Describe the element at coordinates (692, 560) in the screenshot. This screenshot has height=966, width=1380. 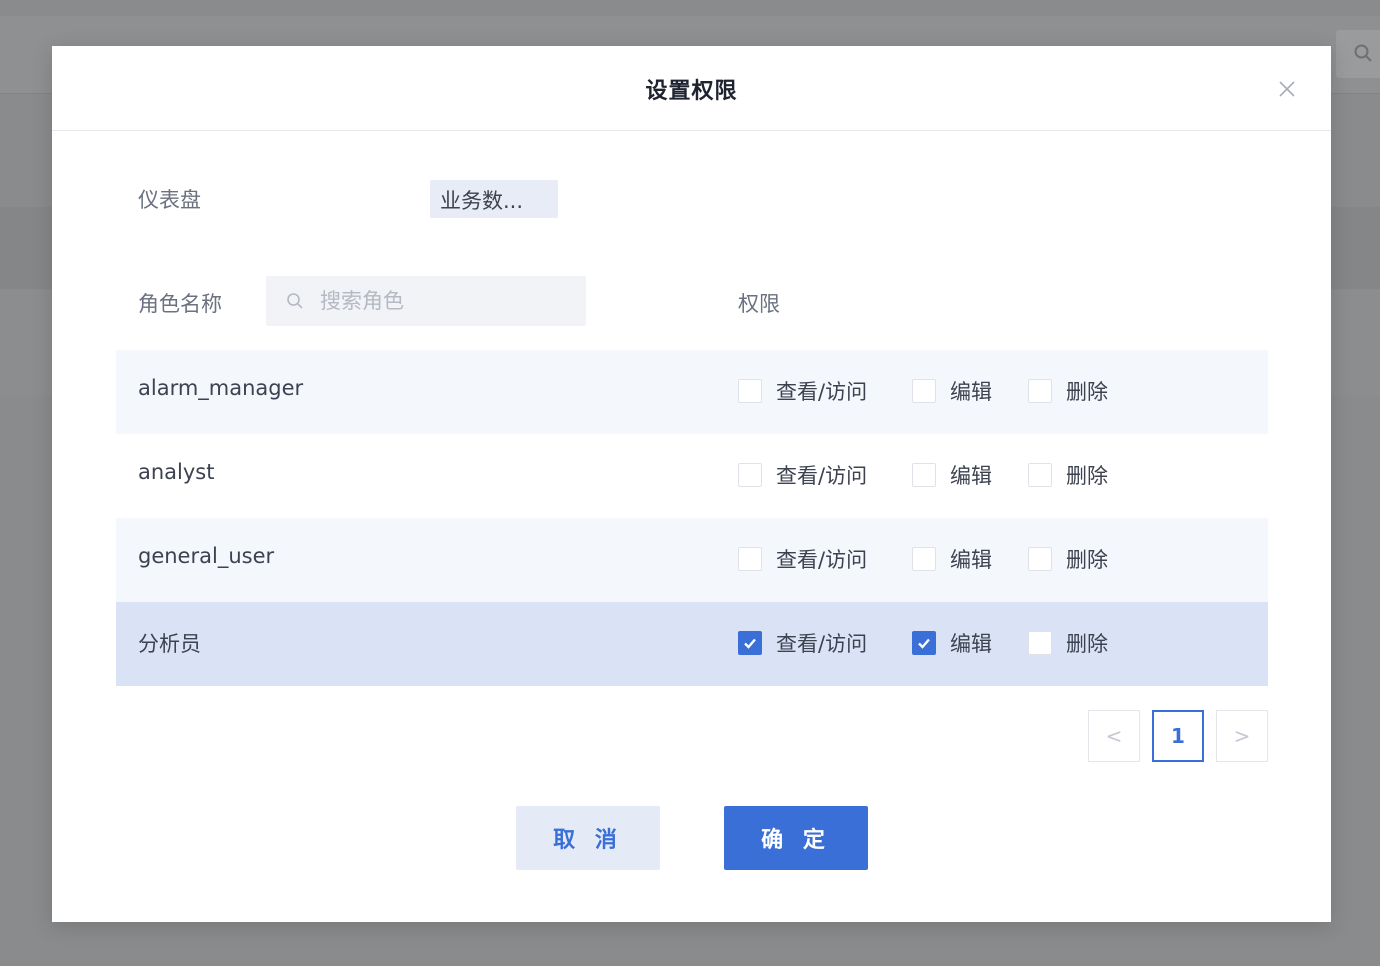
I see `table-row: general_user 查看/访问 编辑 删除` at that location.